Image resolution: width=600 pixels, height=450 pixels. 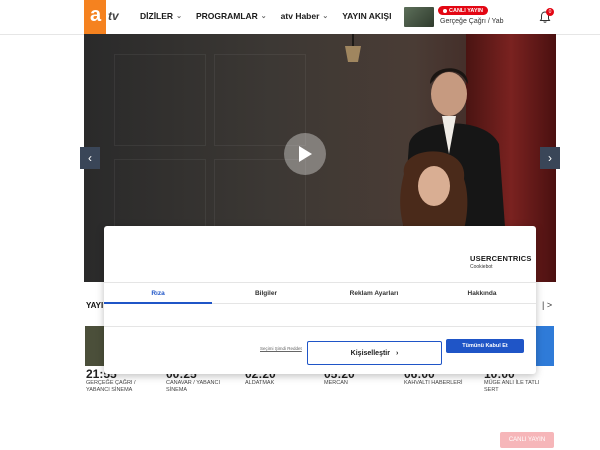 I want to click on nav-item-programlar: PROGRAMLAR ⌄, so click(x=231, y=16).